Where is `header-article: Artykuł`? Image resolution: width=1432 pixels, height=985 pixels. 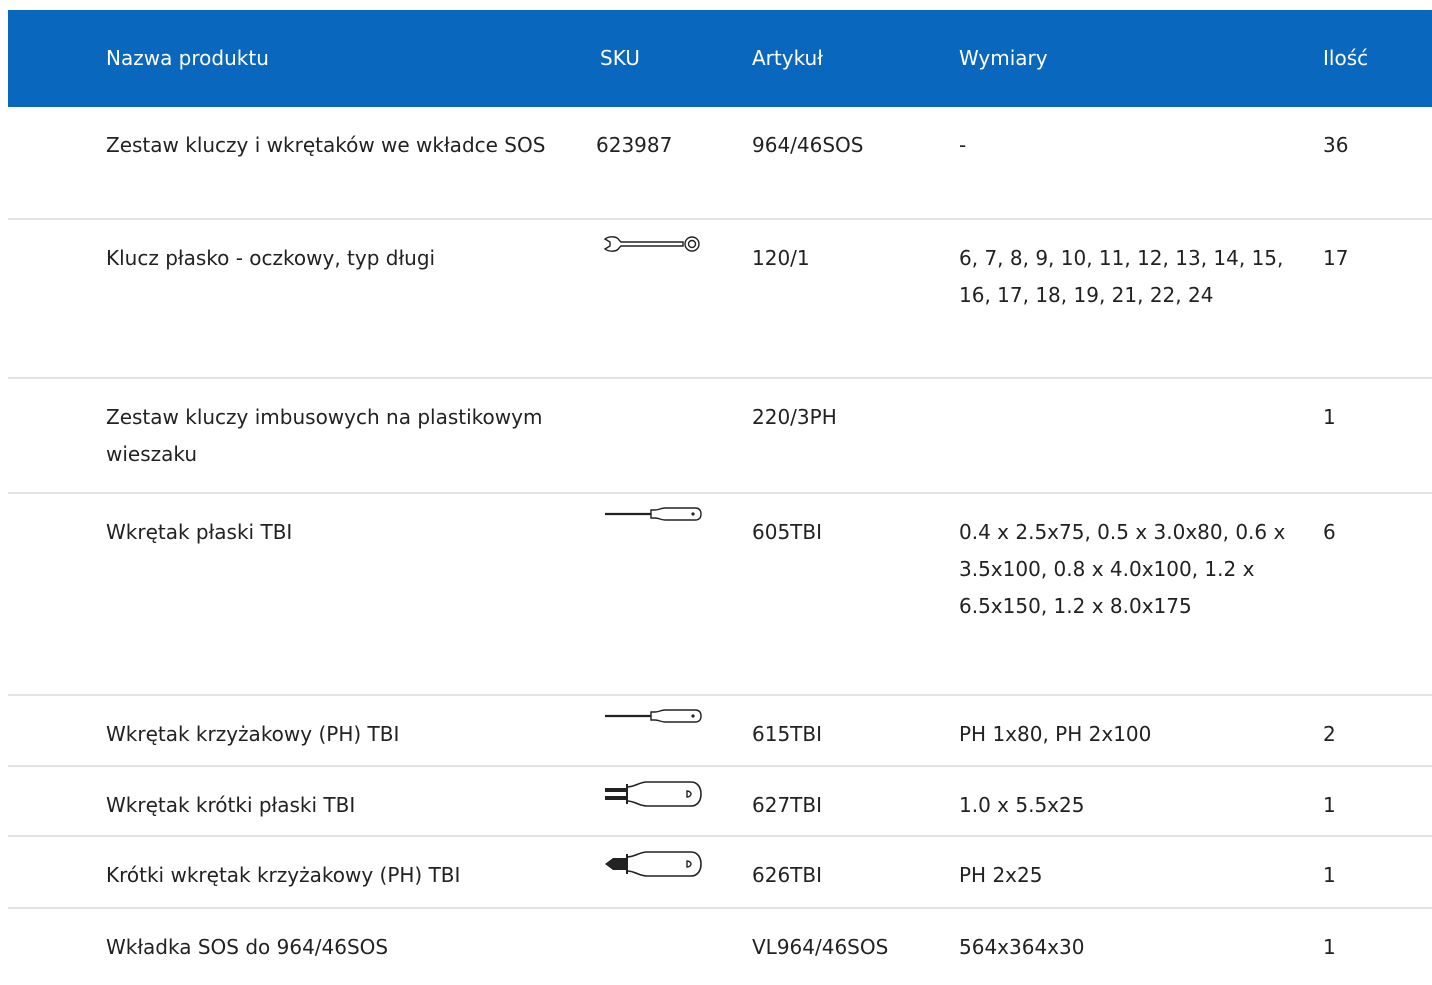
header-article: Artykuł is located at coordinates (787, 58).